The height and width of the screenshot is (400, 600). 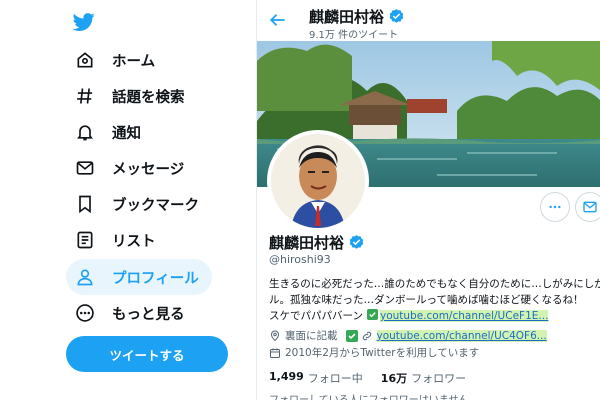 I want to click on back-arrow-icon, so click(x=278, y=20).